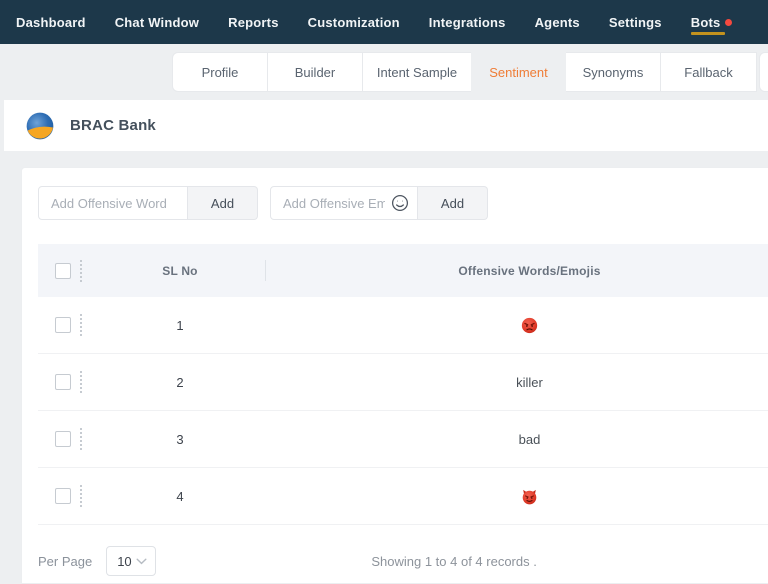  What do you see at coordinates (403, 270) in the screenshot?
I see `table-header-row: SL No Offensive Words/Emojis` at bounding box center [403, 270].